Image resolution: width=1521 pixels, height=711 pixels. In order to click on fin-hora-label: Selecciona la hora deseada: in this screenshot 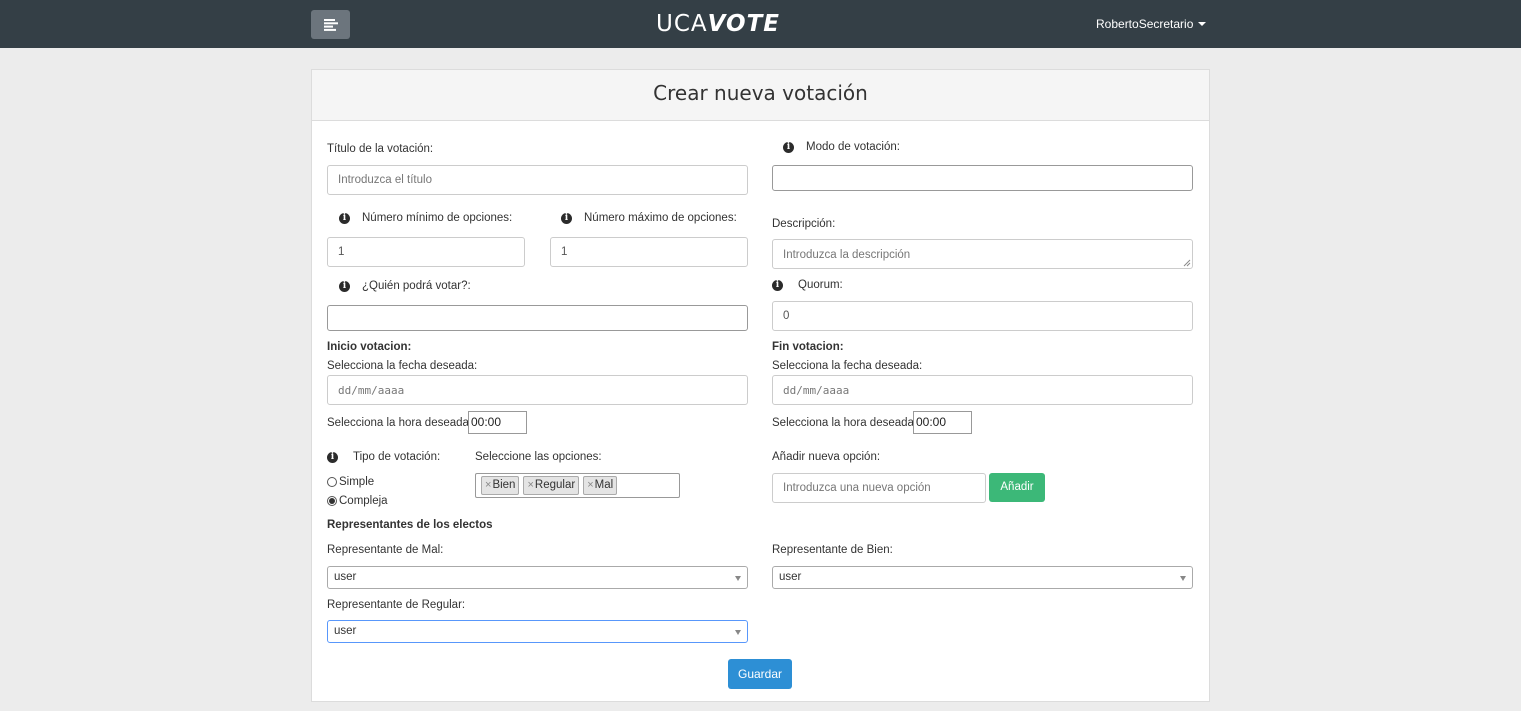, I will do `click(845, 423)`.